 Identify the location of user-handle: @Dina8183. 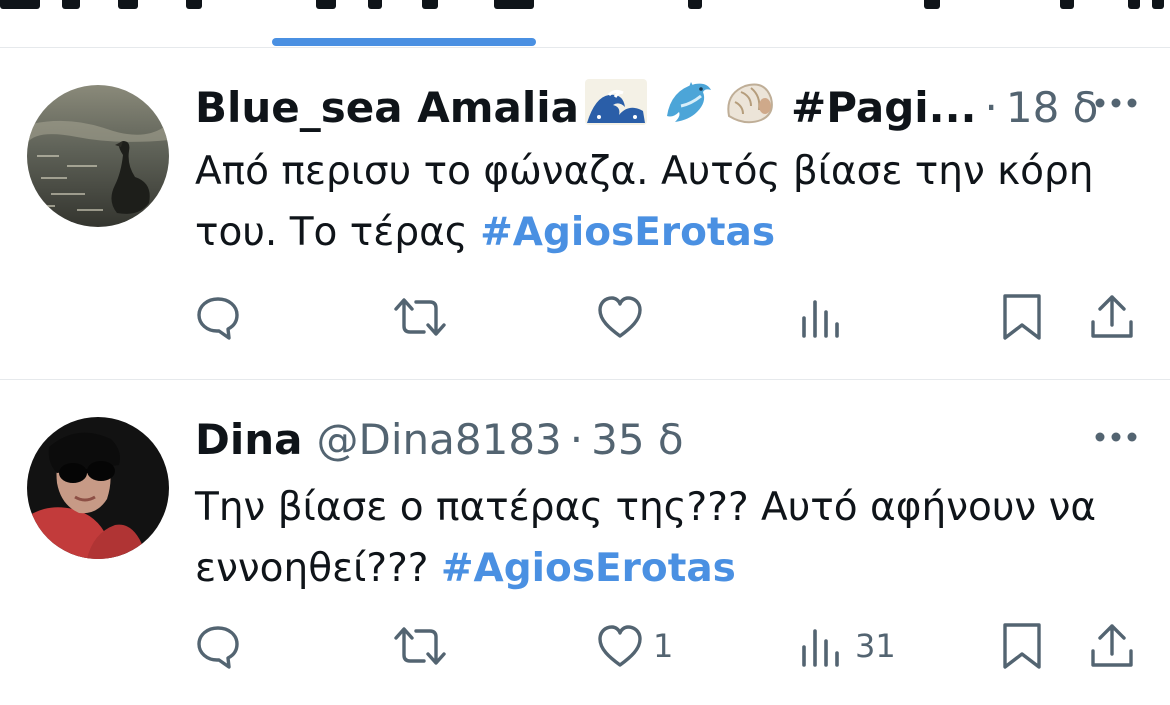
(439, 439).